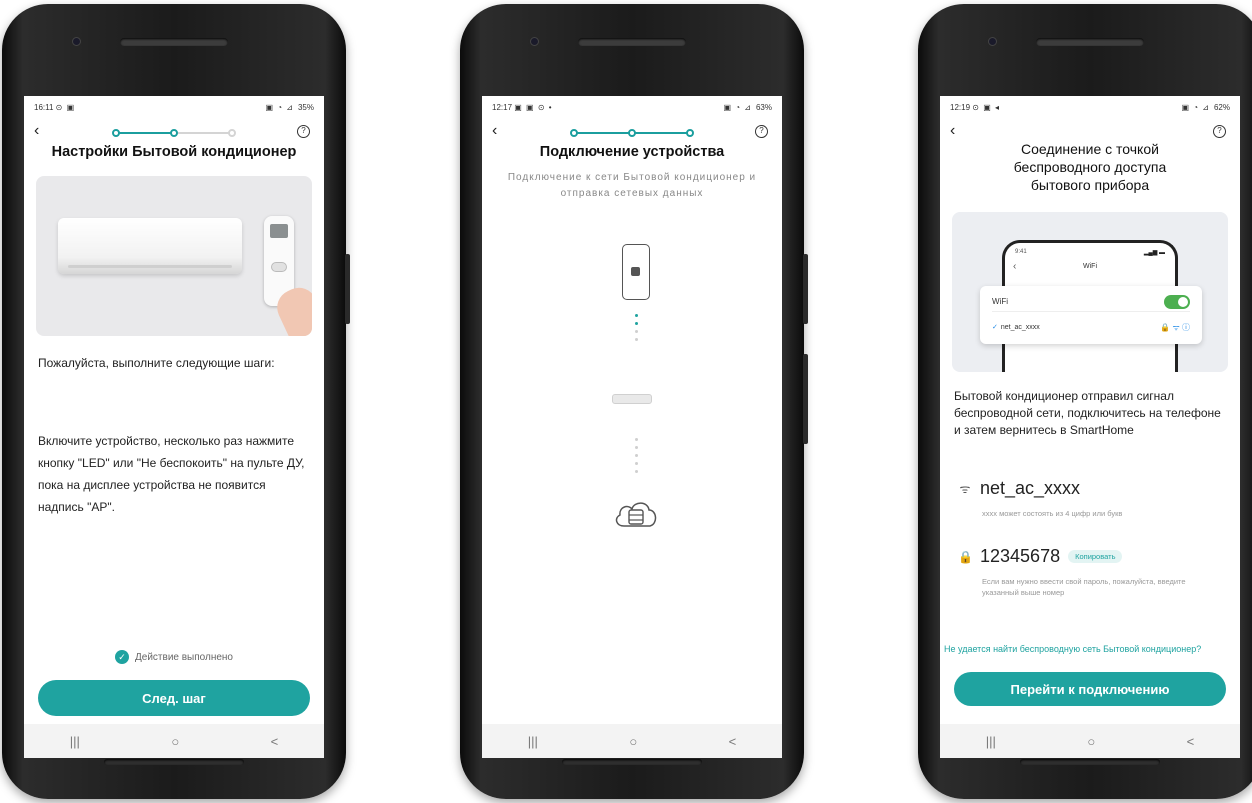  Describe the element at coordinates (279, 267) in the screenshot. I see `remote-led-button` at that location.